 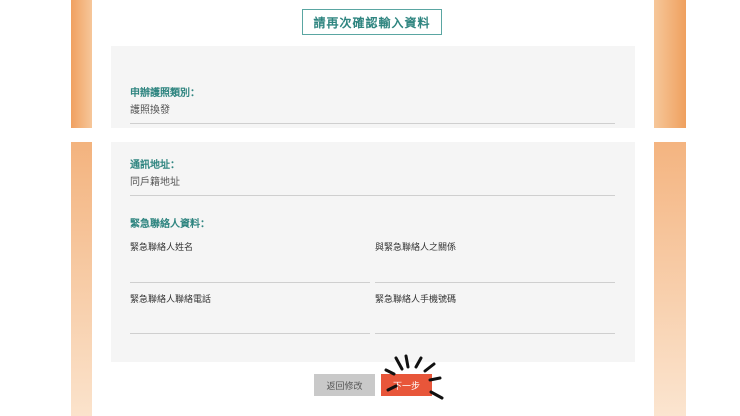 I want to click on back-to-edit-button: 返回修改, so click(x=344, y=385).